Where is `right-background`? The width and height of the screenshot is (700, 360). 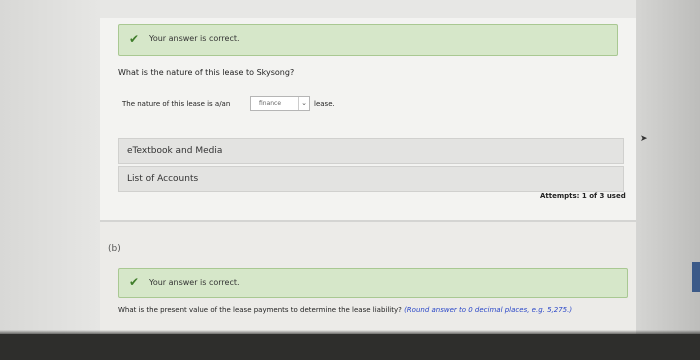
right-background is located at coordinates (668, 180).